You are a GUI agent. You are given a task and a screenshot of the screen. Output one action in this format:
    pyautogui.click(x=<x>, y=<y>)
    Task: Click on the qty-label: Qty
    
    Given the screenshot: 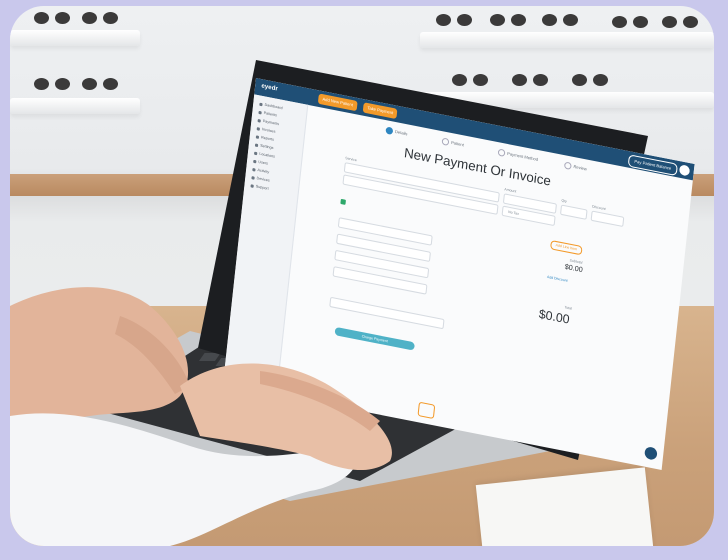 What is the action you would take?
    pyautogui.click(x=564, y=201)
    